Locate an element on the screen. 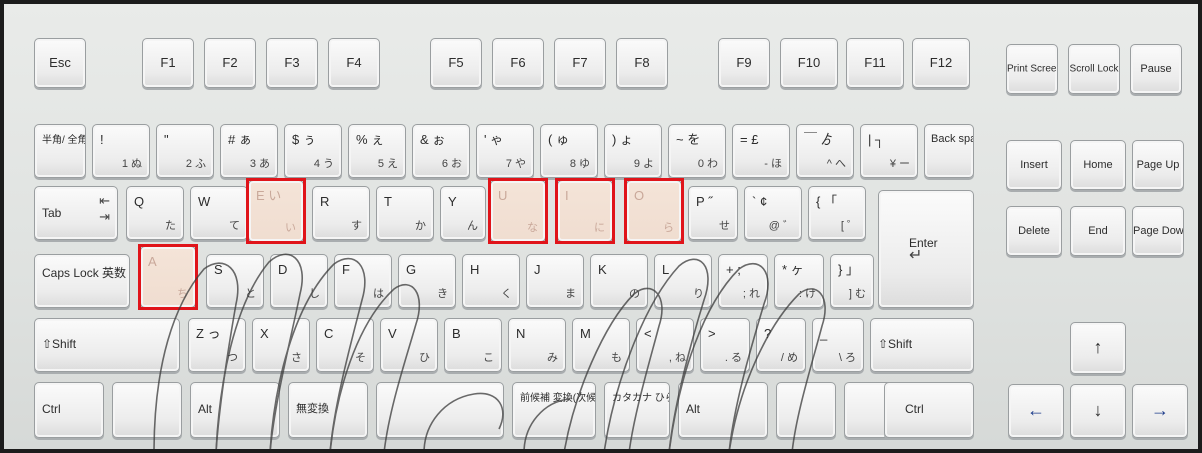  arrow-right-icon: → is located at coordinates (1160, 410).